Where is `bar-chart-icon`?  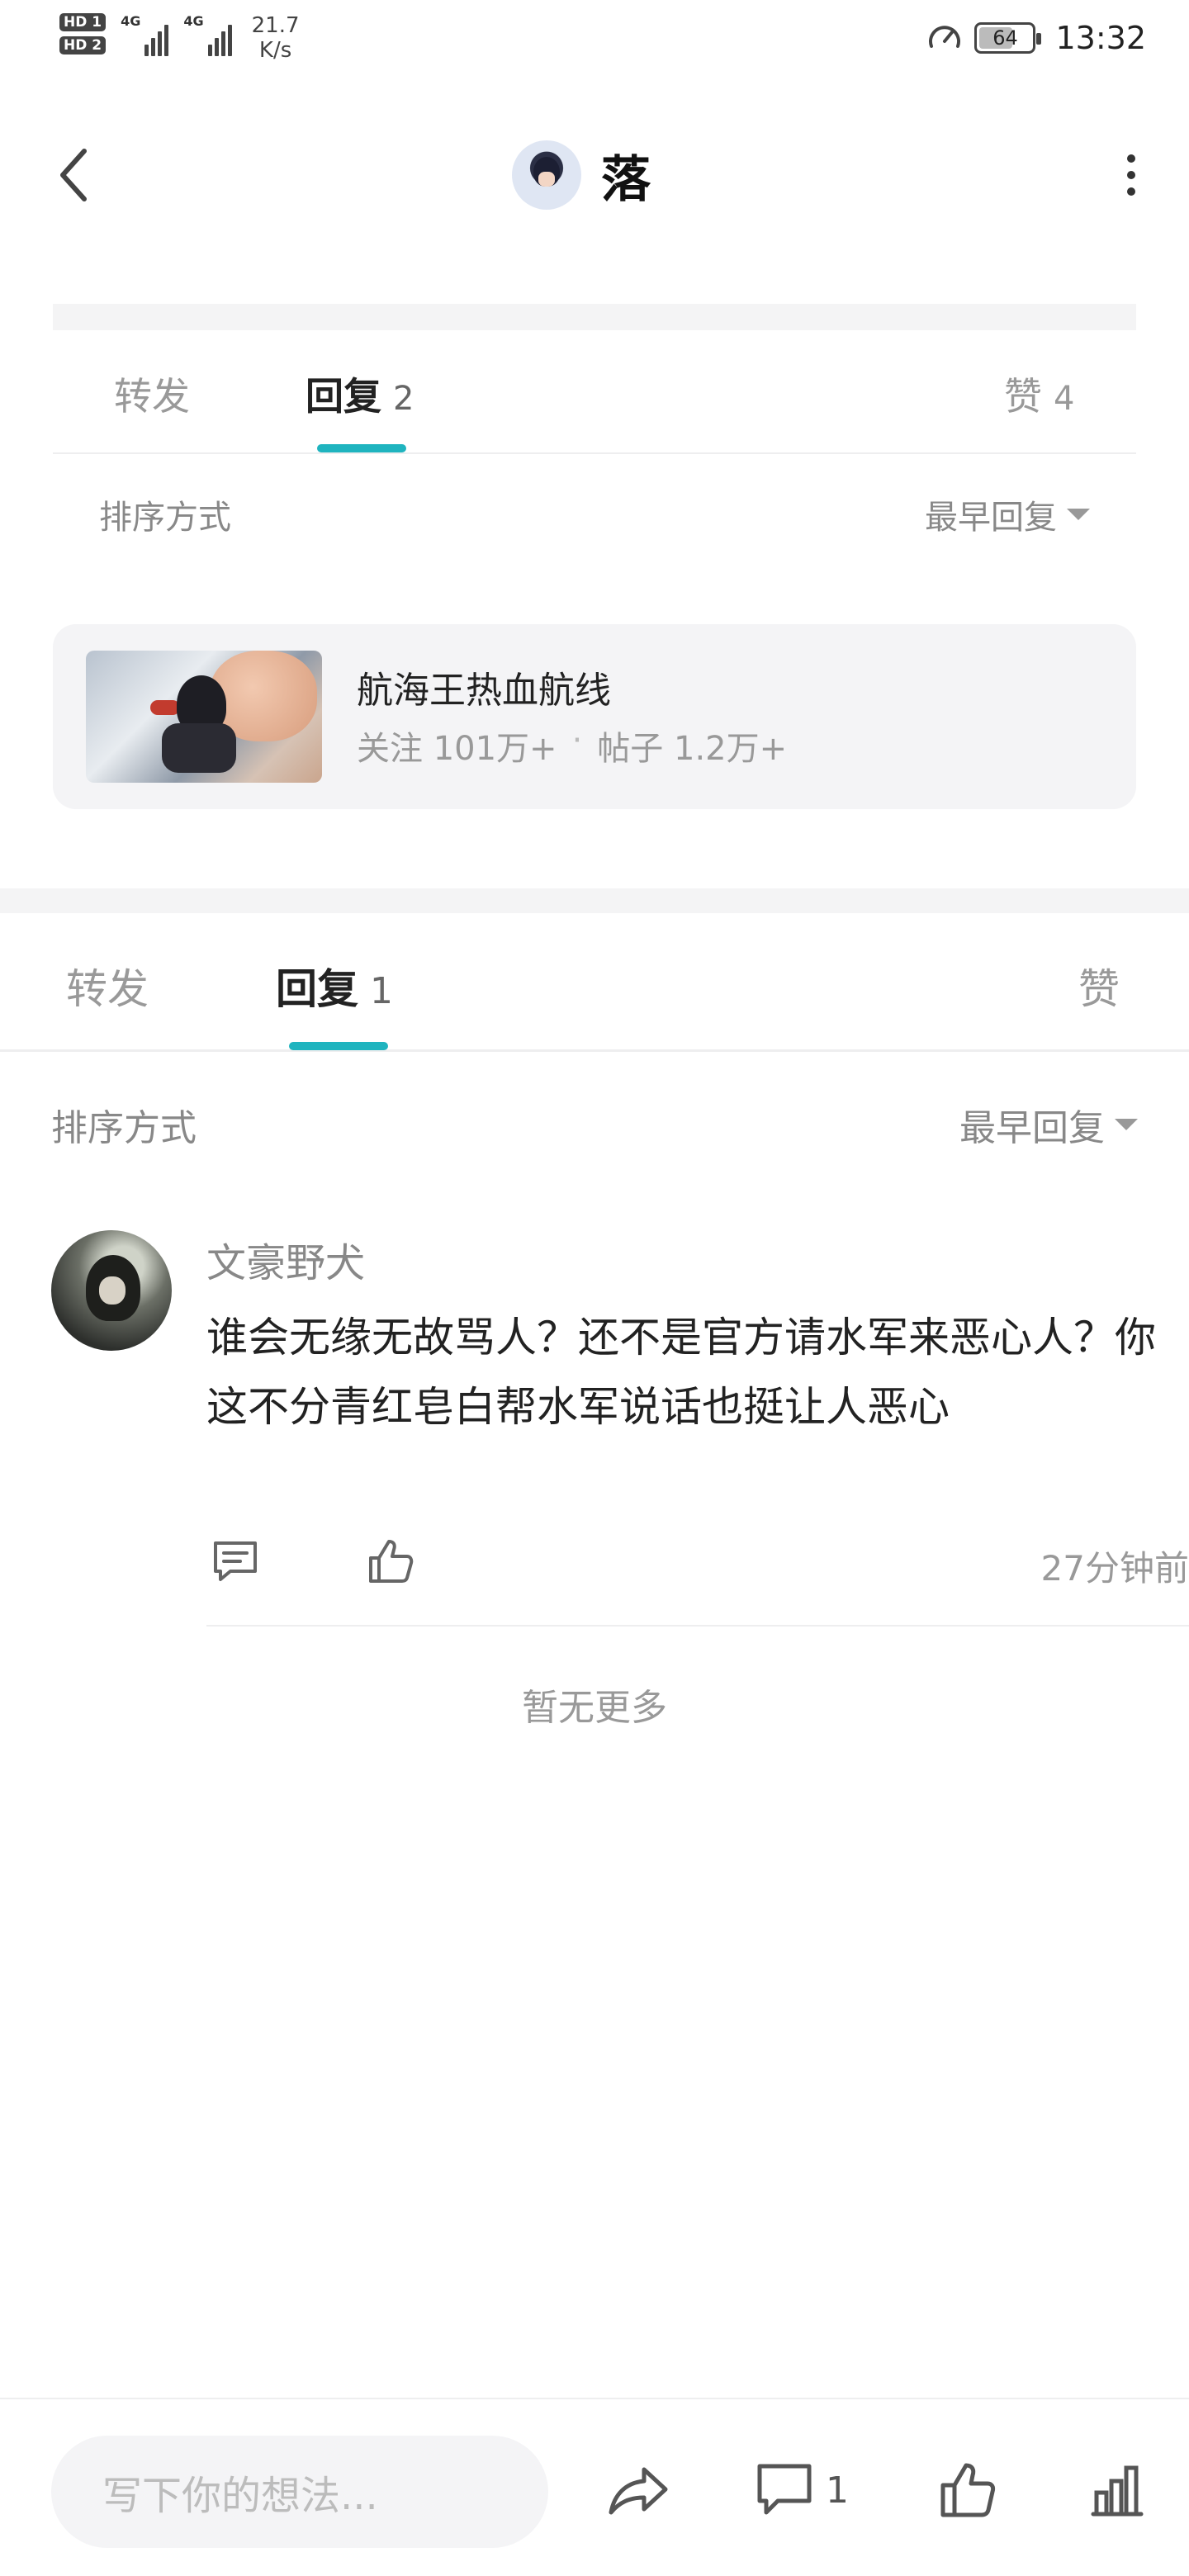 bar-chart-icon is located at coordinates (1117, 2491).